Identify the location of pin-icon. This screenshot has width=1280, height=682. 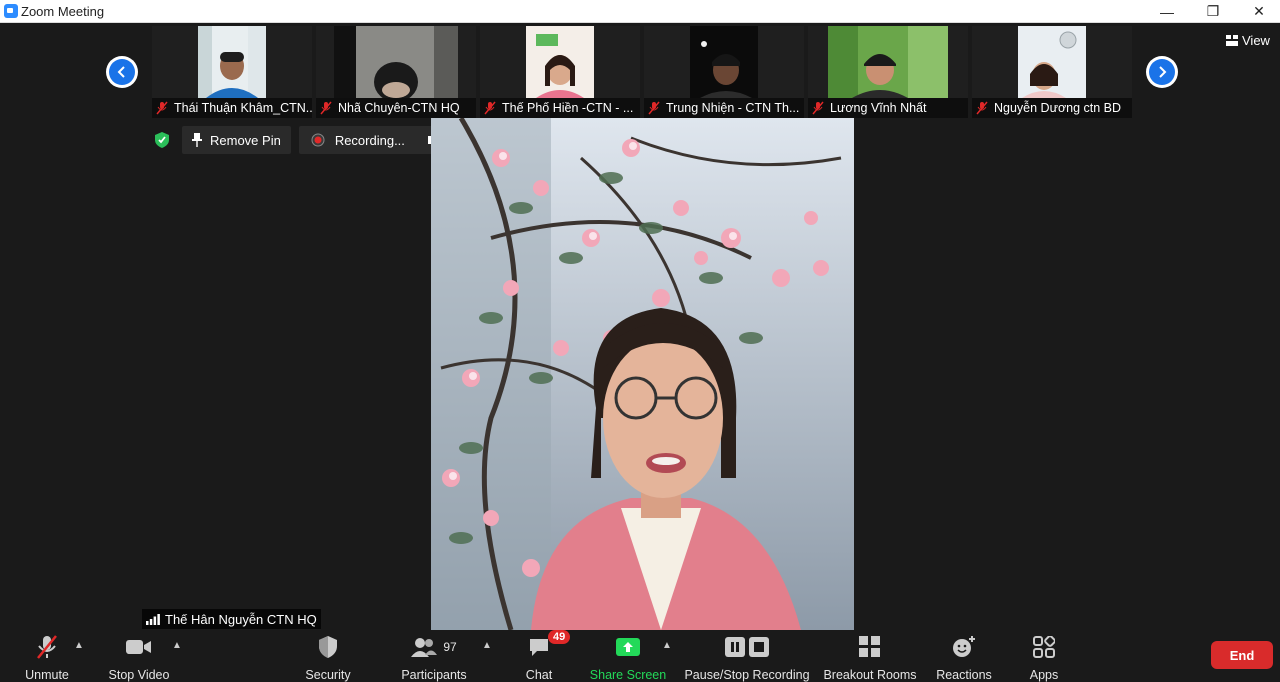
(197, 140).